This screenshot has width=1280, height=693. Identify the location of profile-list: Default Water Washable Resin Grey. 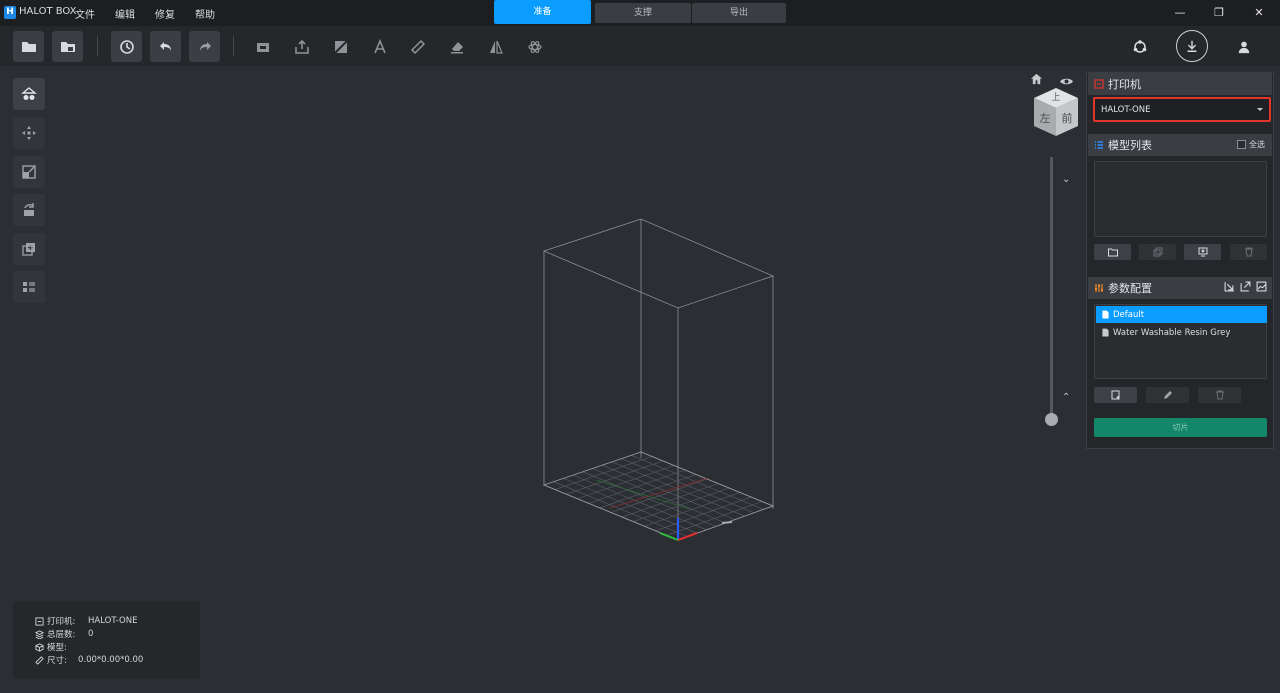
(1180, 341).